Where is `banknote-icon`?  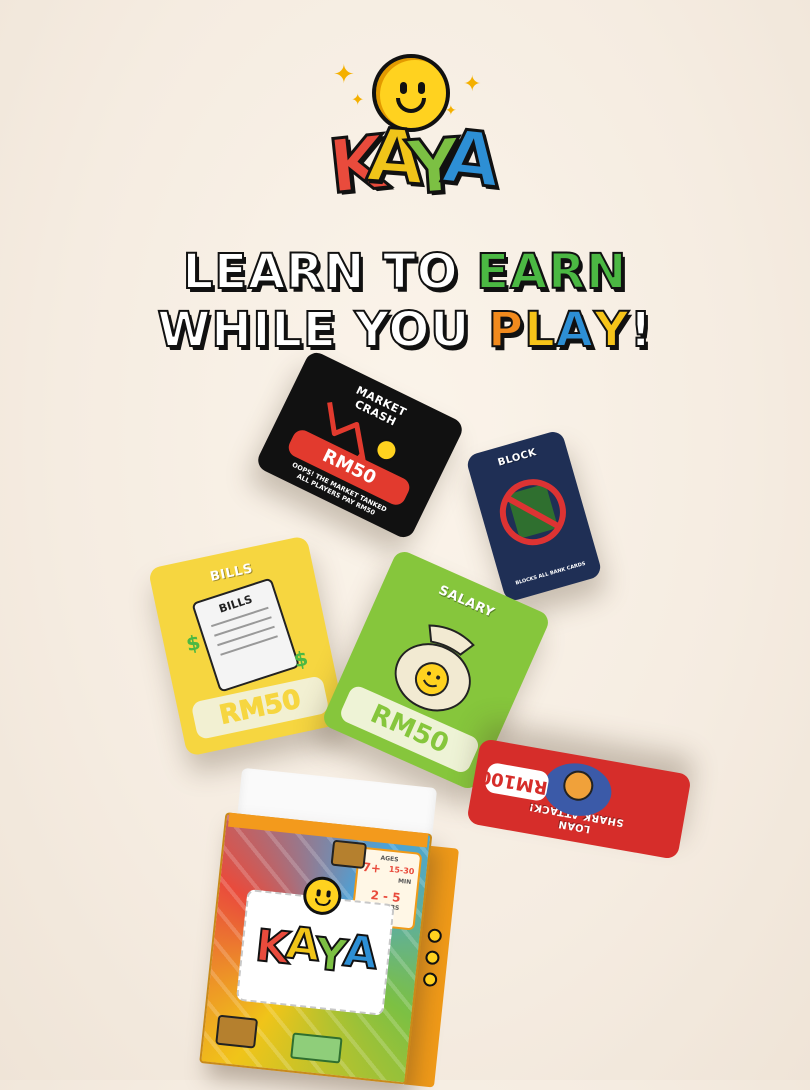
banknote-icon is located at coordinates (316, 1048).